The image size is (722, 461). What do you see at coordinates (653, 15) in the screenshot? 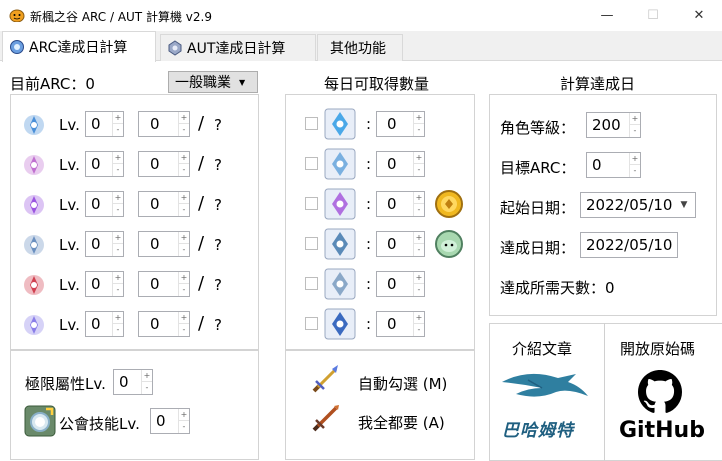
I see `maximize-button: ☐` at bounding box center [653, 15].